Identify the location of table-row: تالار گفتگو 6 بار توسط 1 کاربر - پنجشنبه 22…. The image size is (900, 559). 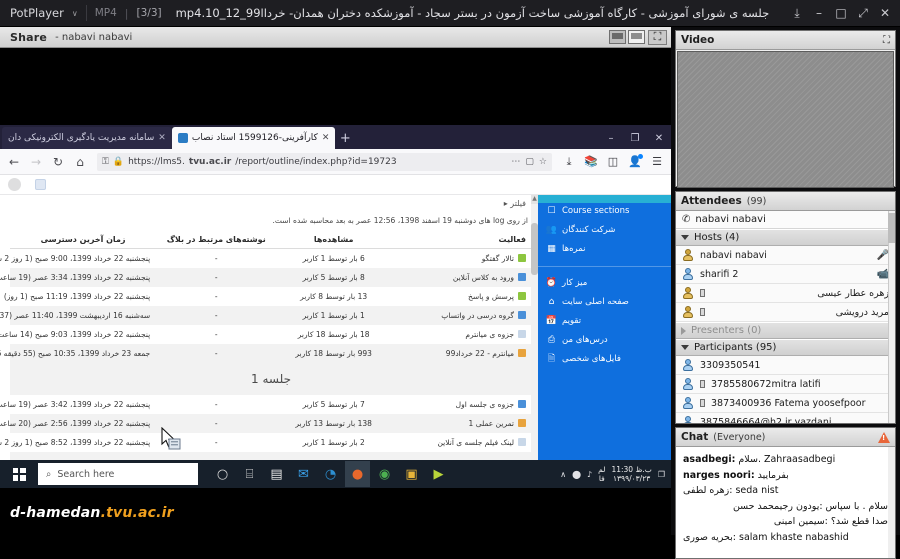
(266, 259).